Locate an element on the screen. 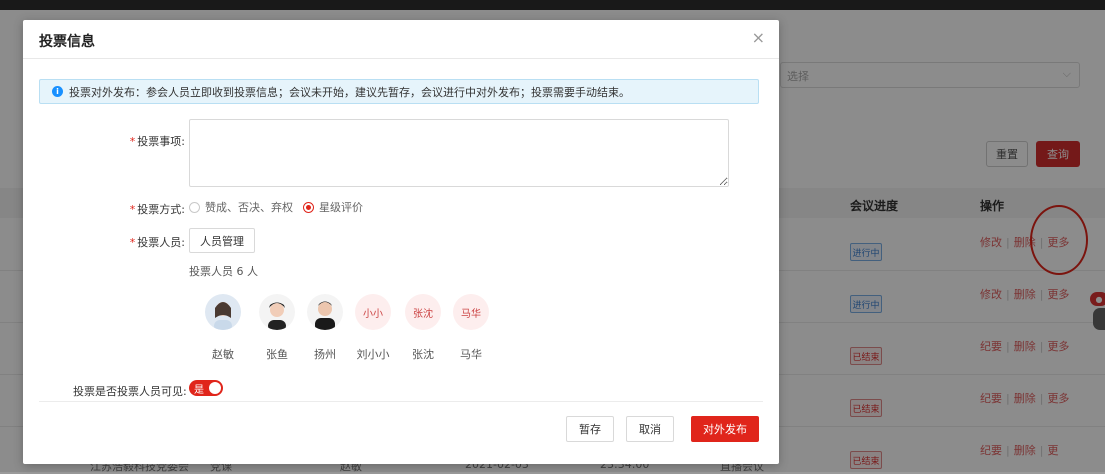 This screenshot has height=474, width=1105. voter-avatar: 马华 is located at coordinates (471, 312).